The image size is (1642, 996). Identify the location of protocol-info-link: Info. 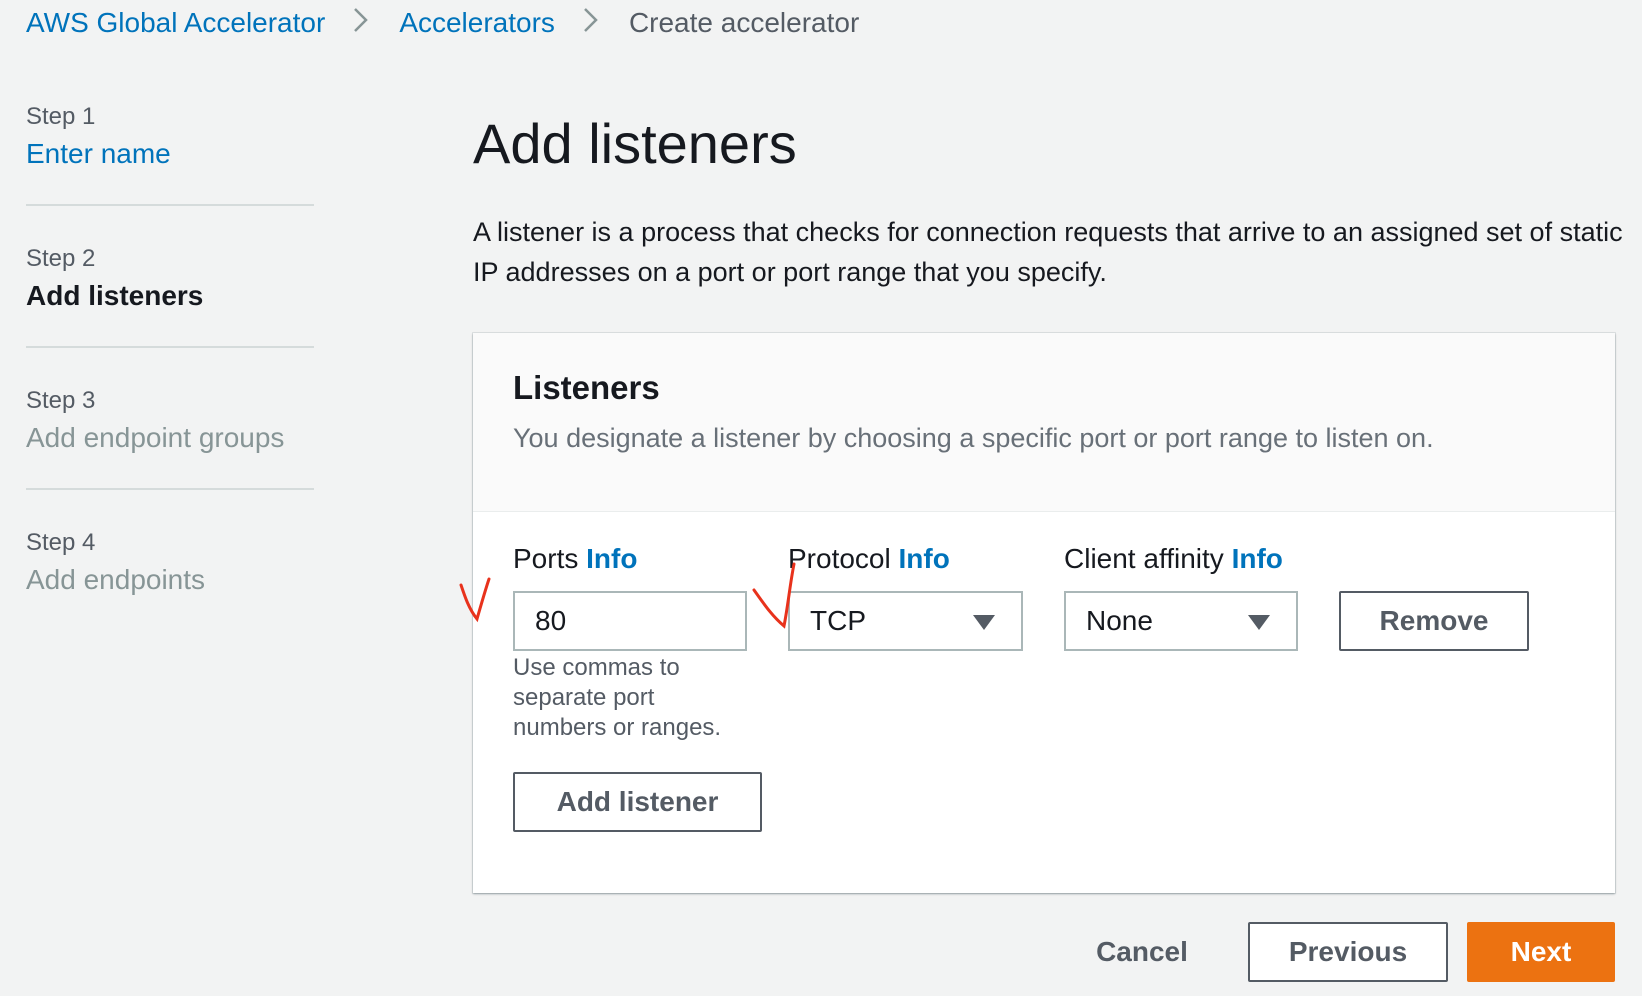
(924, 558).